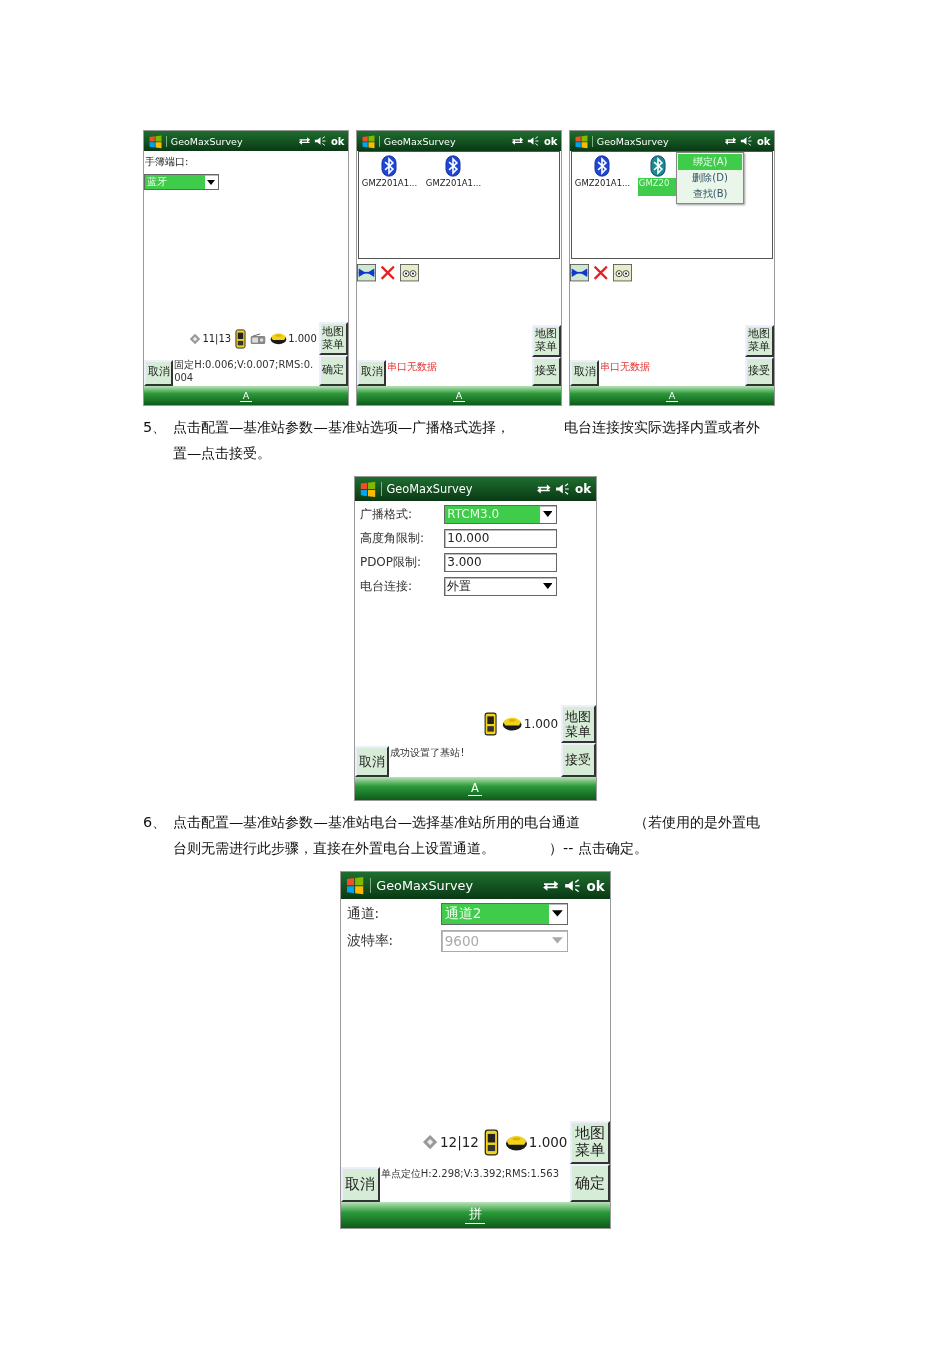  What do you see at coordinates (155, 822) in the screenshot?
I see `step-number: 6、` at bounding box center [155, 822].